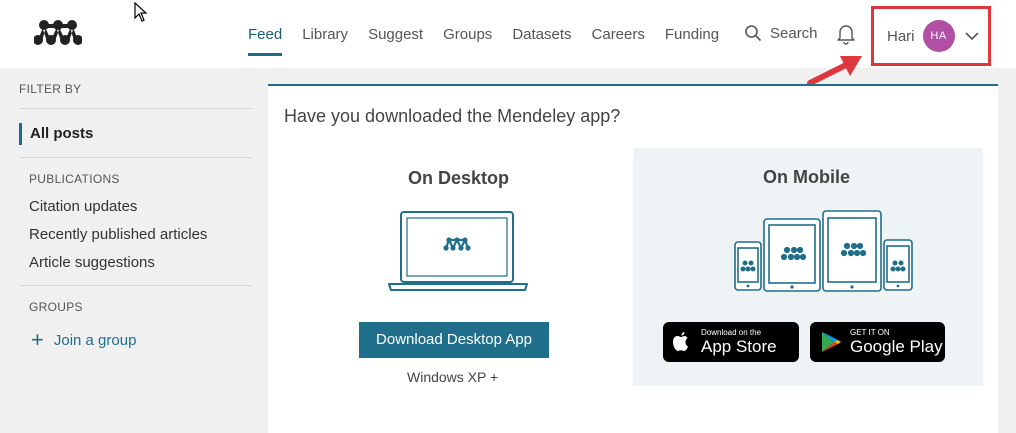 This screenshot has width=1016, height=433. What do you see at coordinates (458, 251) in the screenshot?
I see `laptop-icon` at bounding box center [458, 251].